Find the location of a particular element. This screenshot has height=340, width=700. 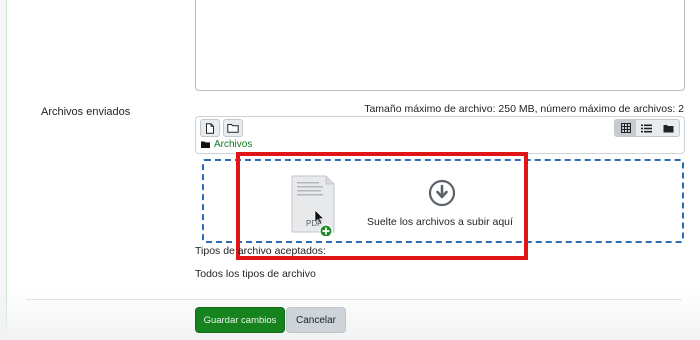

breadcrumb: Archivos is located at coordinates (226, 144).